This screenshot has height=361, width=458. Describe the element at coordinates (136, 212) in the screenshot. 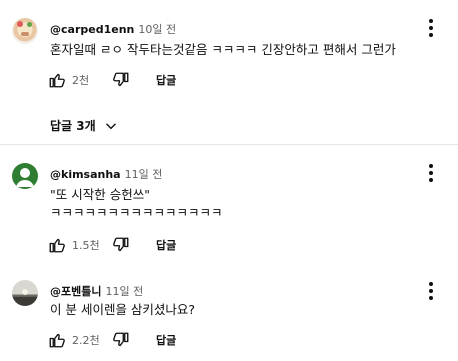

I see `comment-text: ㅋㅋㅋㅋㅋㅋㅋㅋㅋㅋㅋㅋㅋㅋㅋ` at that location.